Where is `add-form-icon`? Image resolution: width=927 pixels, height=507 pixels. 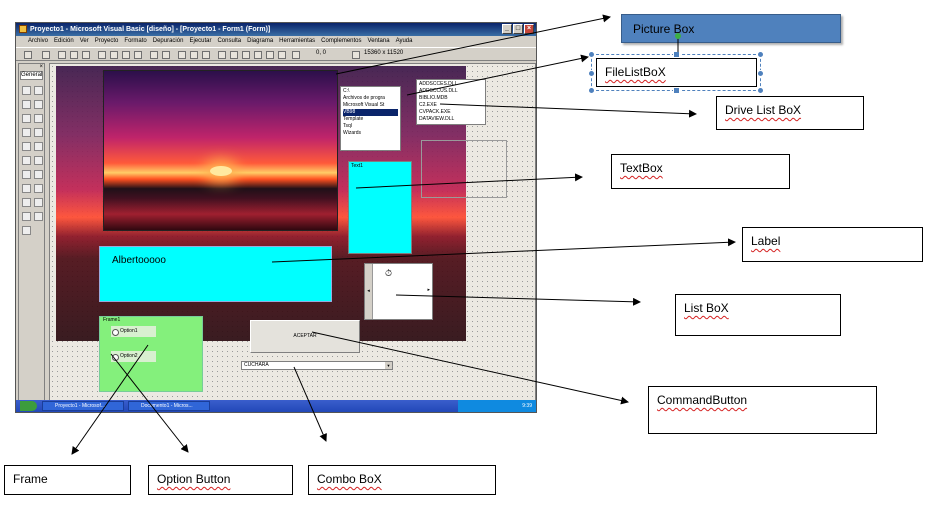 add-form-icon is located at coordinates (46, 55).